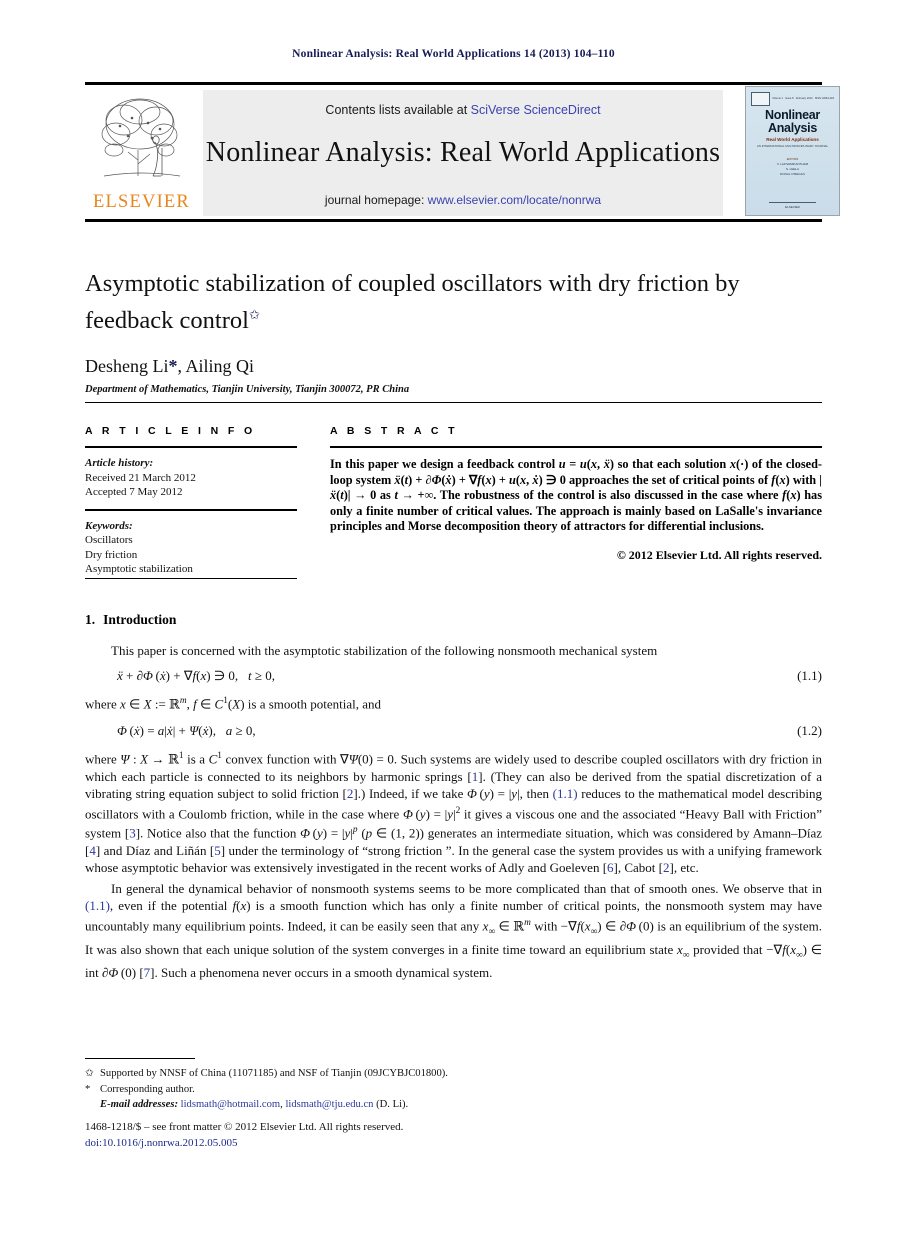 The width and height of the screenshot is (907, 1238). I want to click on citation-link: 6, so click(610, 867).